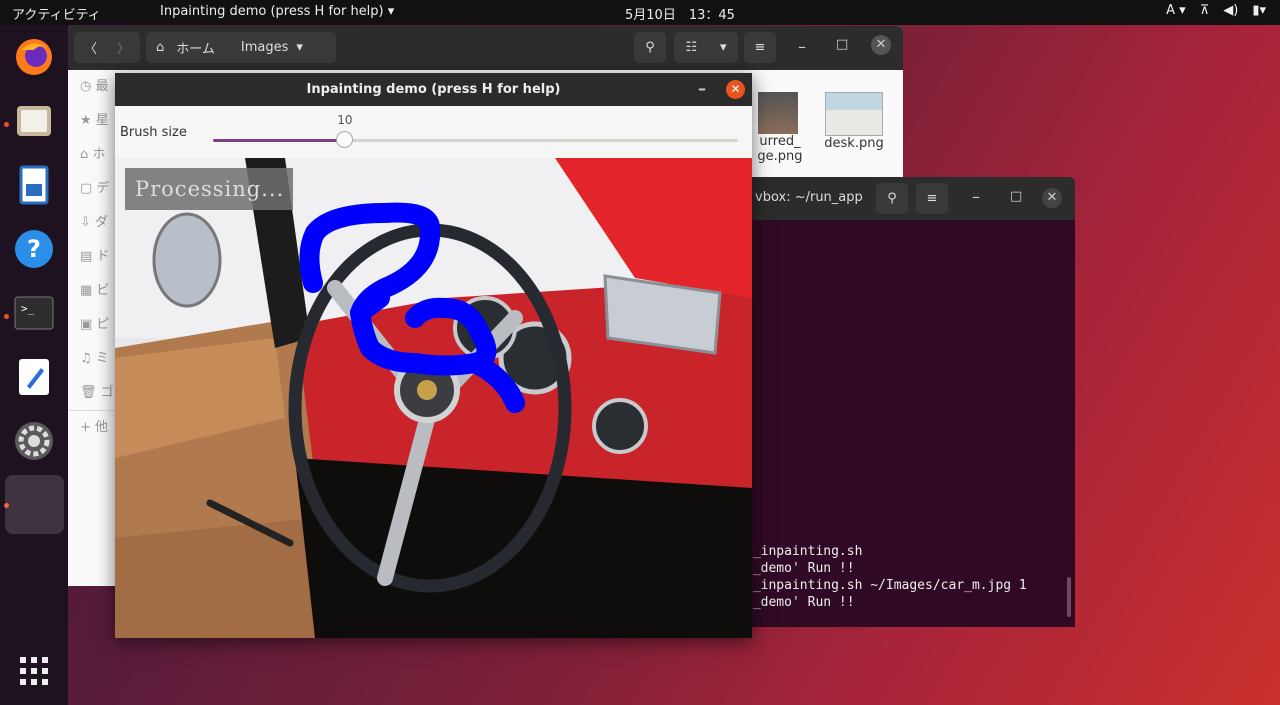 This screenshot has width=1280, height=705. What do you see at coordinates (34, 671) in the screenshot?
I see `apps-grid-icon` at bounding box center [34, 671].